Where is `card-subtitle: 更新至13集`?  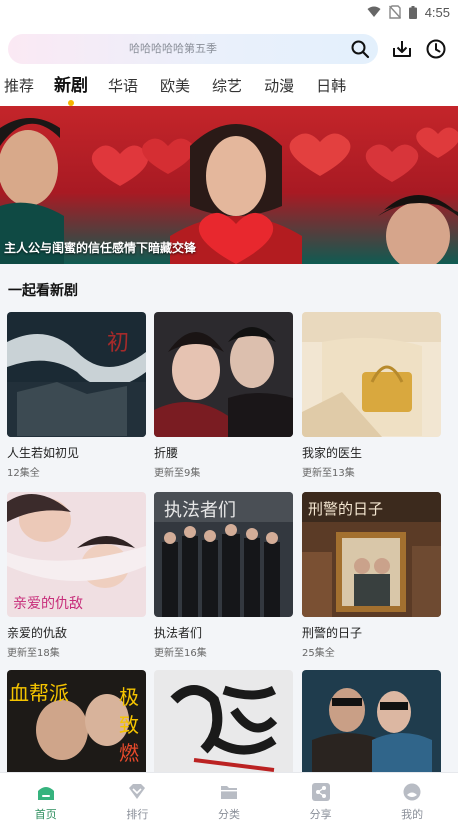
card-subtitle: 更新至13集 is located at coordinates (328, 473).